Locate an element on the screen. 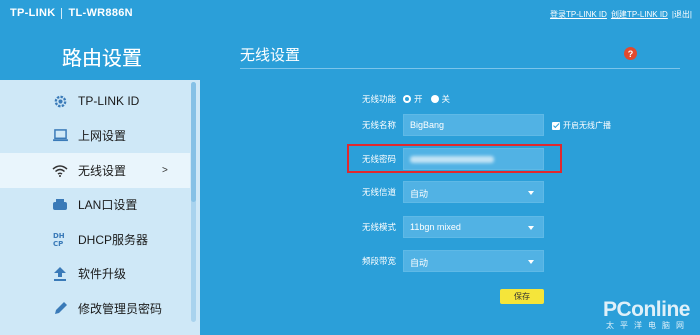 This screenshot has height=335, width=700. sidebar-item-dhcp: DH CP DHCP服务器 is located at coordinates (95, 239).